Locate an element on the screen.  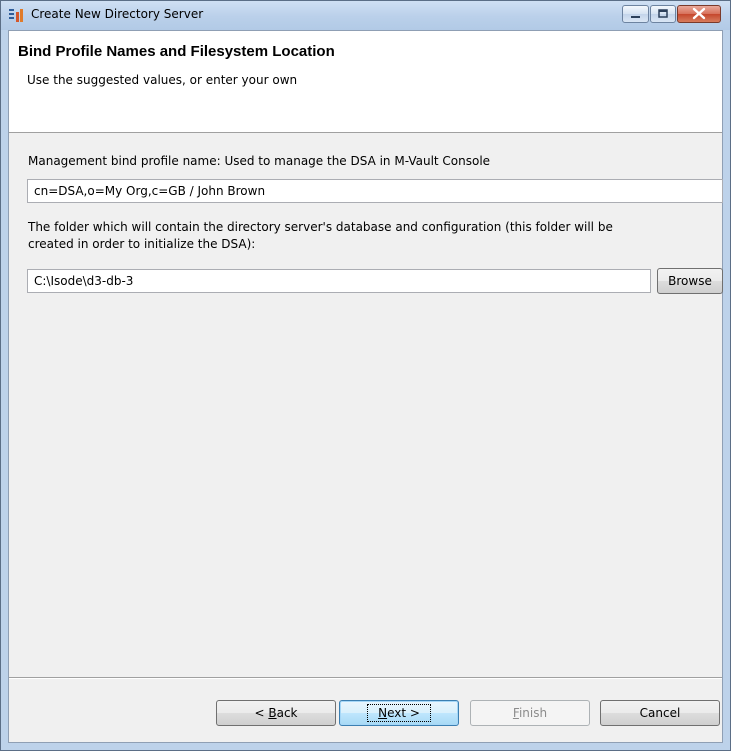
back-button: < Back is located at coordinates (276, 713).